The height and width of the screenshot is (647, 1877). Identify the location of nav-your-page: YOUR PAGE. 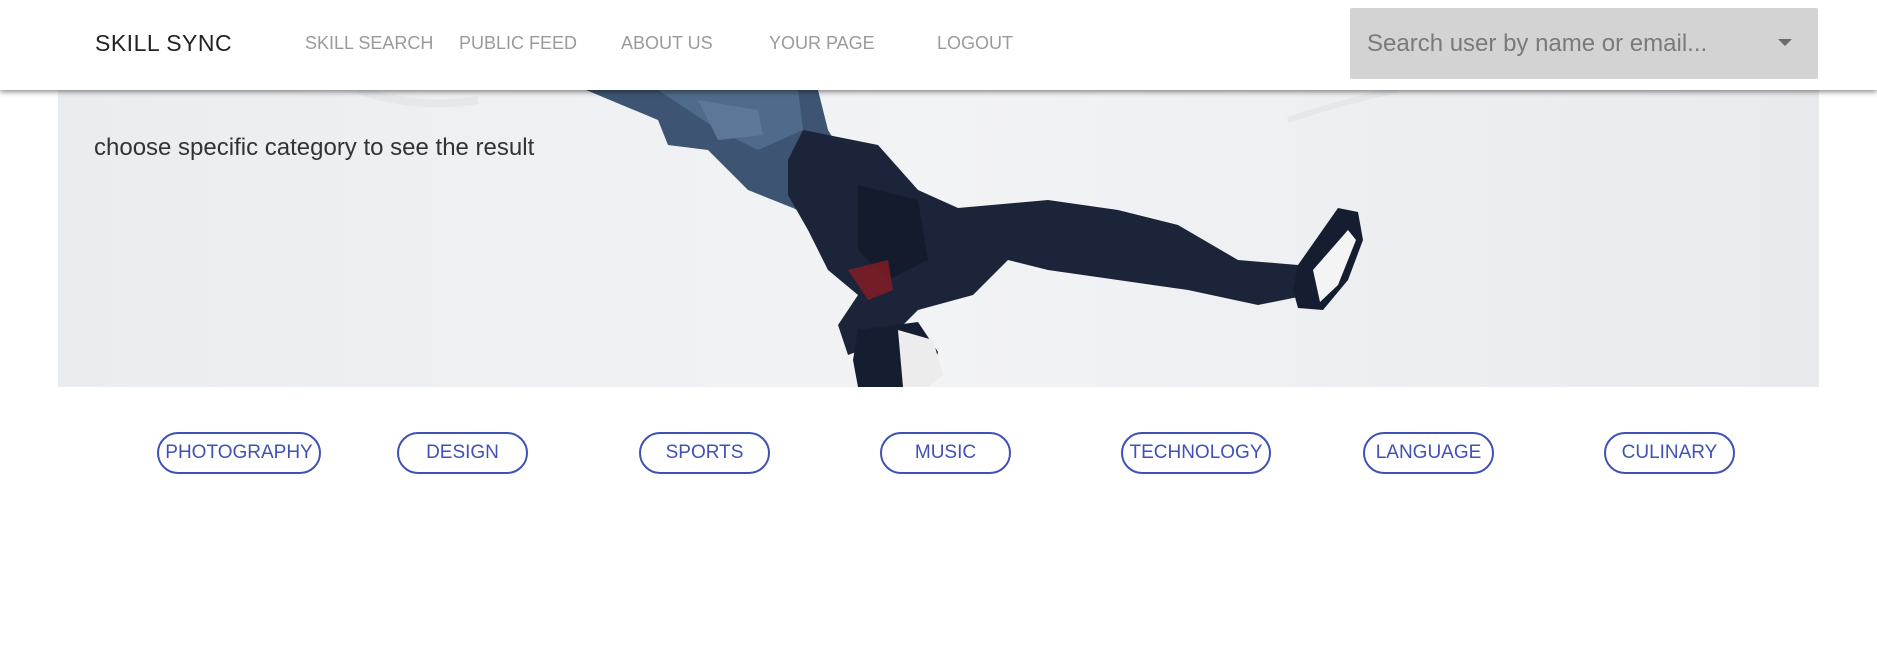
(822, 43).